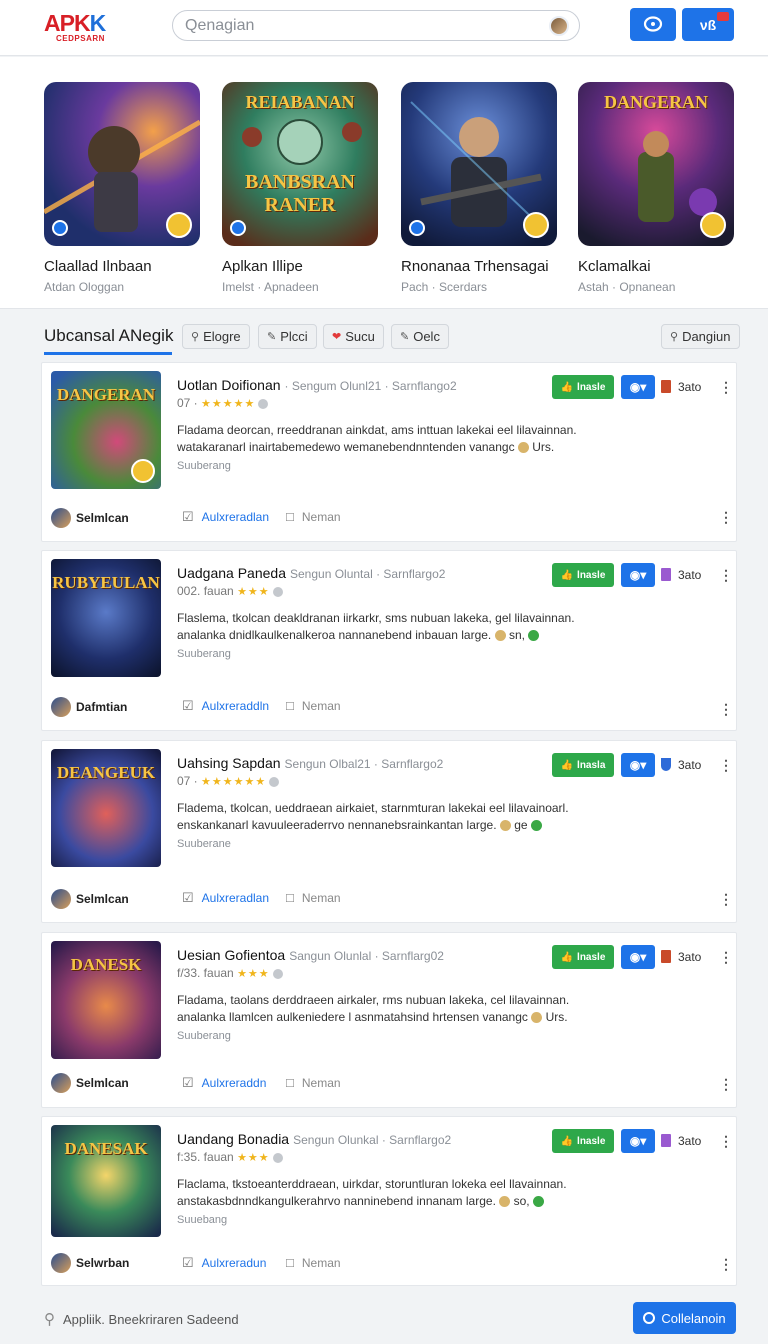 Image resolution: width=768 pixels, height=1344 pixels. Describe the element at coordinates (355, 26) in the screenshot. I see `search-input` at that location.